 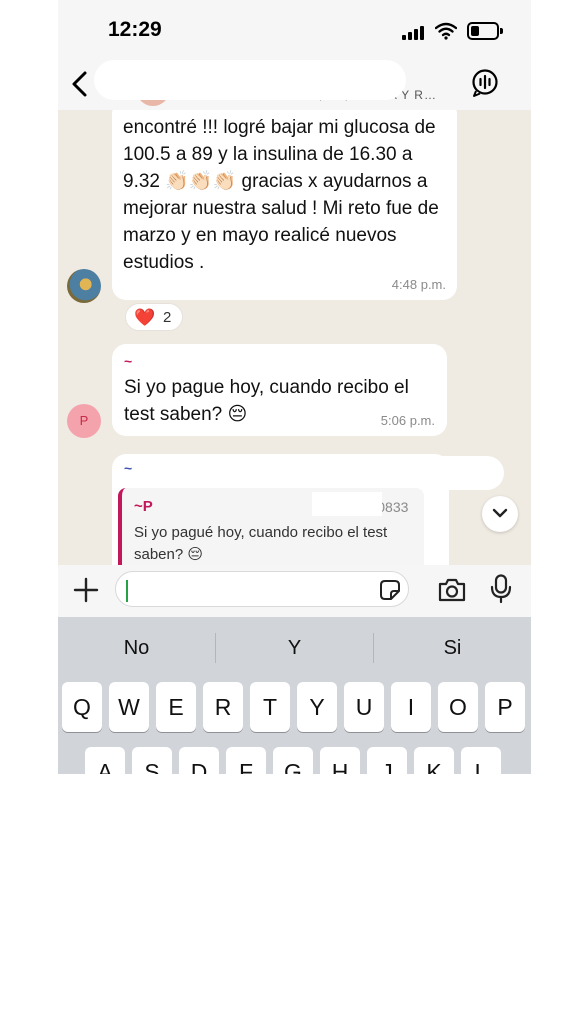 I want to click on redacted-phone, so click(x=347, y=504).